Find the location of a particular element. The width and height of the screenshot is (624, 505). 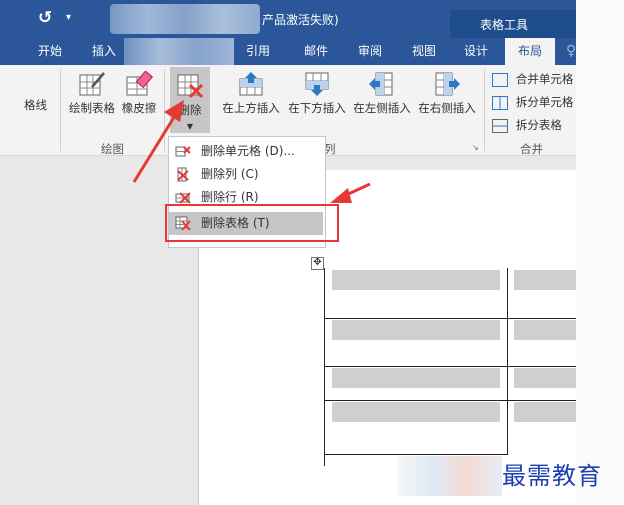

watermark-blur is located at coordinates (450, 476).